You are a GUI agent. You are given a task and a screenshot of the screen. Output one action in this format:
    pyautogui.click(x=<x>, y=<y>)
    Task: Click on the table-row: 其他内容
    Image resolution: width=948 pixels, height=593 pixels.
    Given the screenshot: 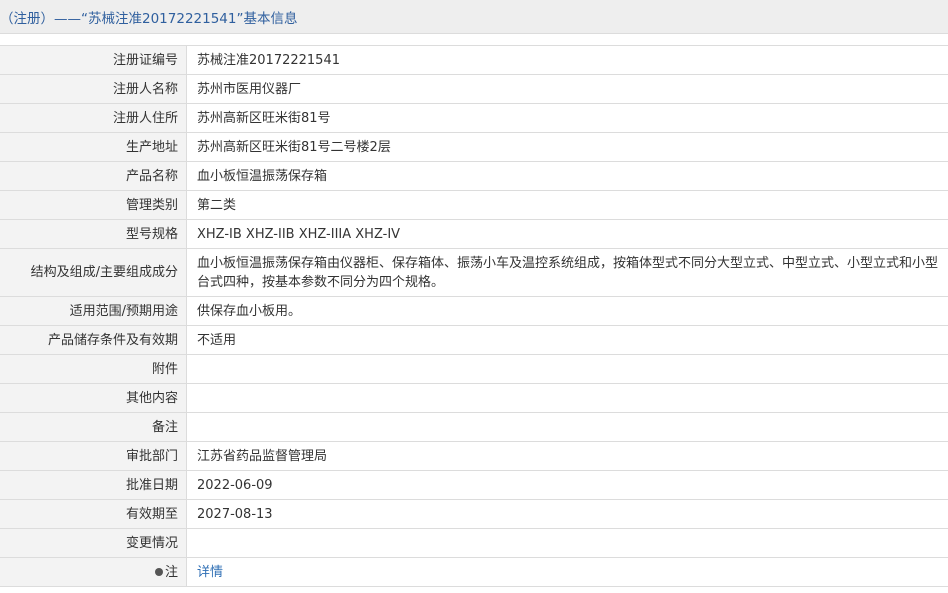 What is the action you would take?
    pyautogui.click(x=474, y=398)
    